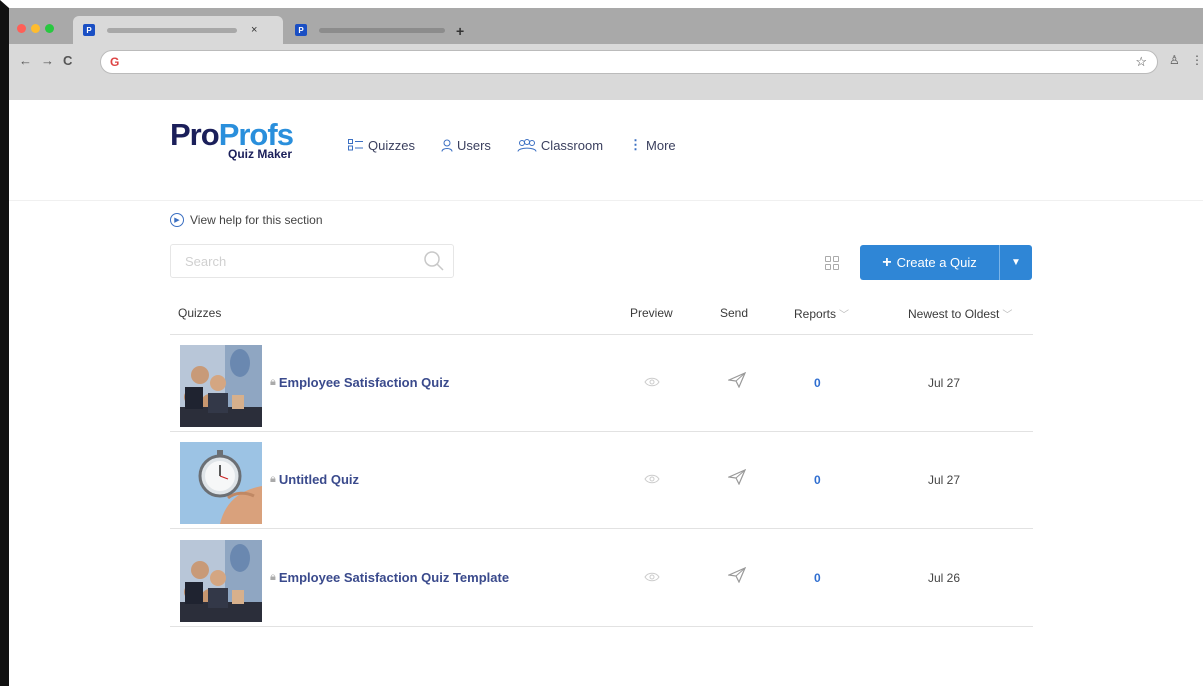 This screenshot has height=686, width=1203. Describe the element at coordinates (195, 134) in the screenshot. I see `logo-text-pro: Pro` at that location.